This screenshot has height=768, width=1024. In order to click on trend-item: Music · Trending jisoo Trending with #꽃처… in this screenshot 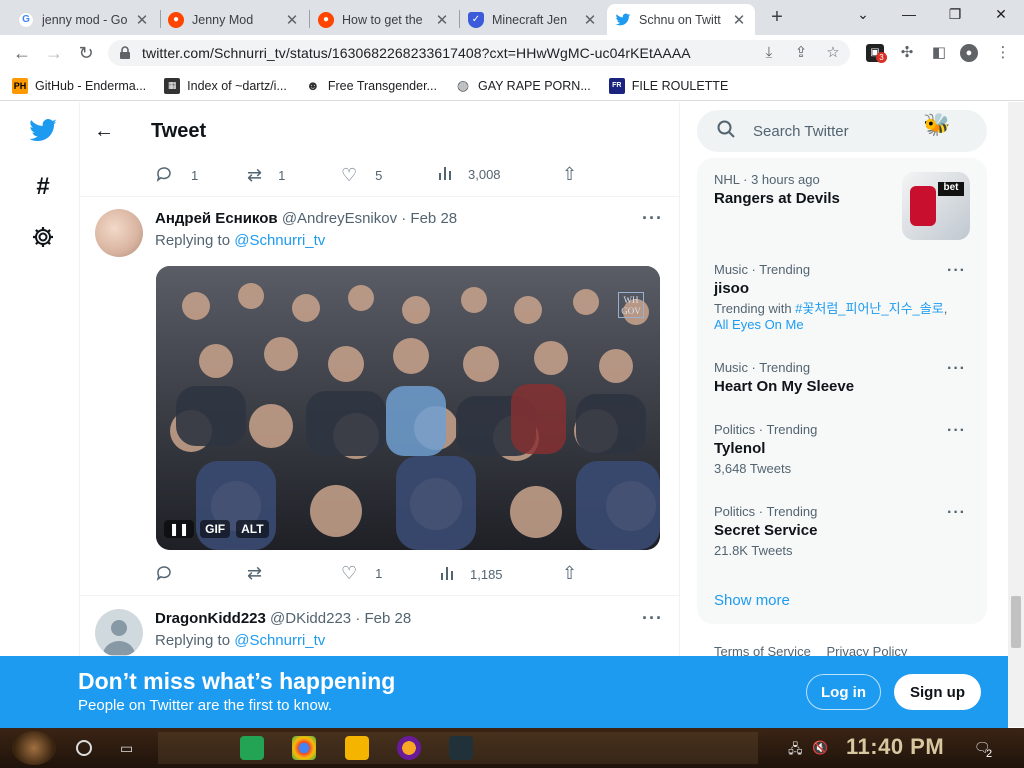, I will do `click(845, 297)`.